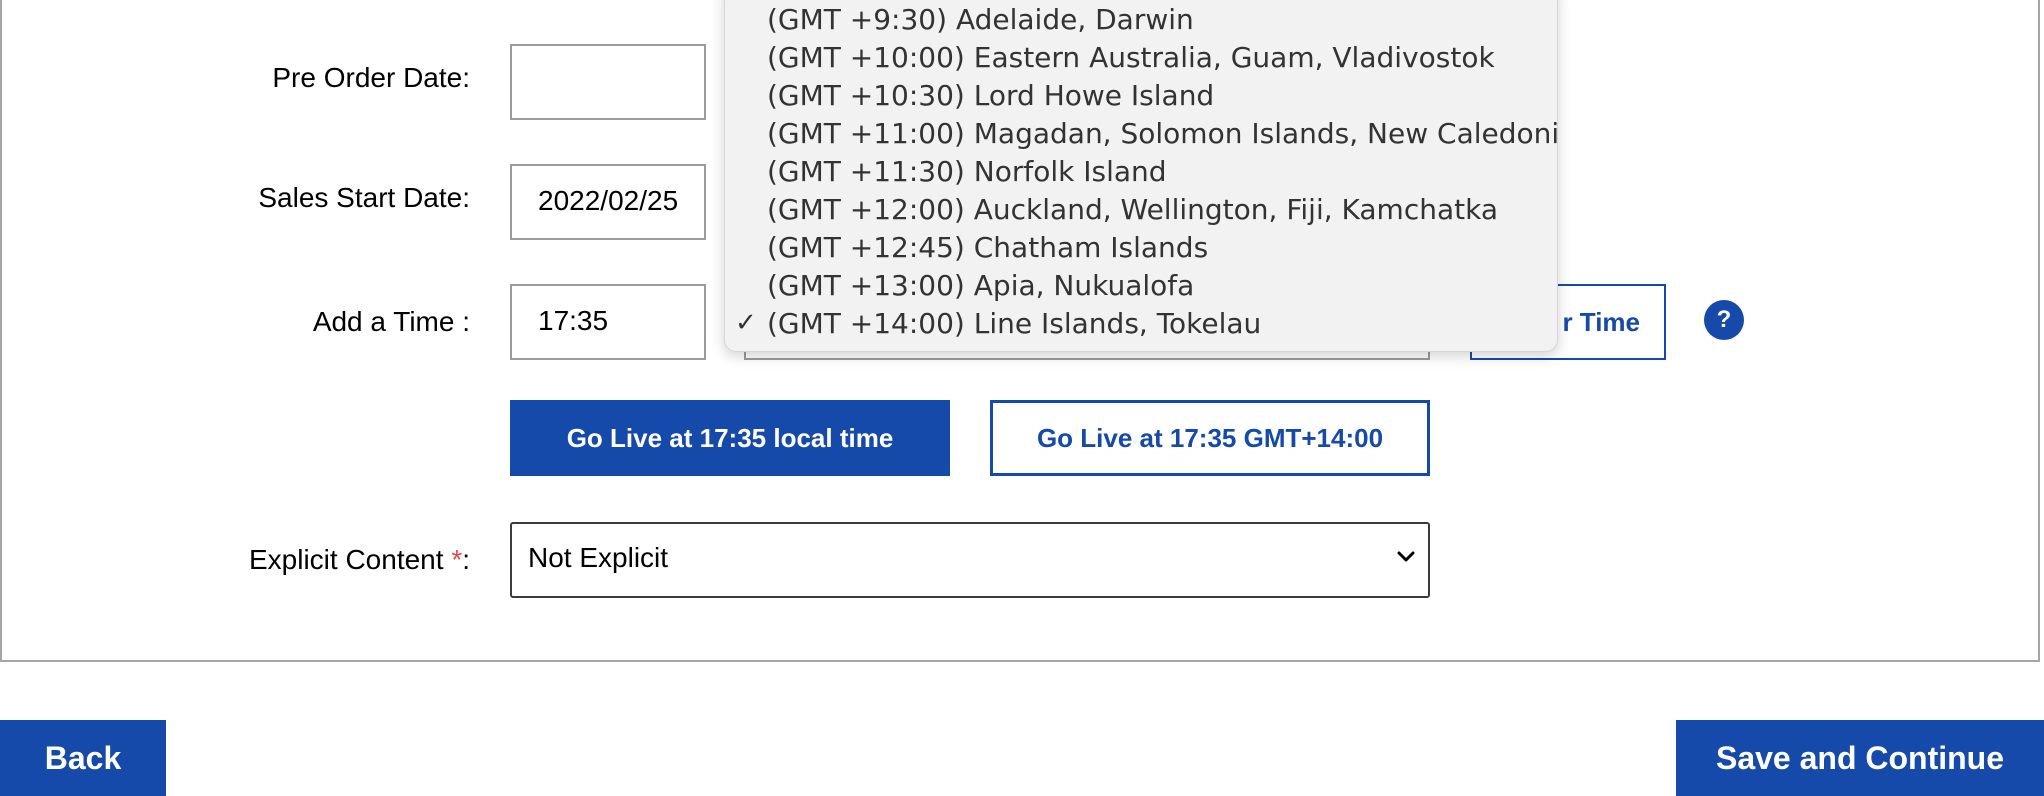 Image resolution: width=2044 pixels, height=796 pixels. What do you see at coordinates (980, 285) in the screenshot?
I see `timezone-option: (GMT +13:00) Apia, Nukualofa` at bounding box center [980, 285].